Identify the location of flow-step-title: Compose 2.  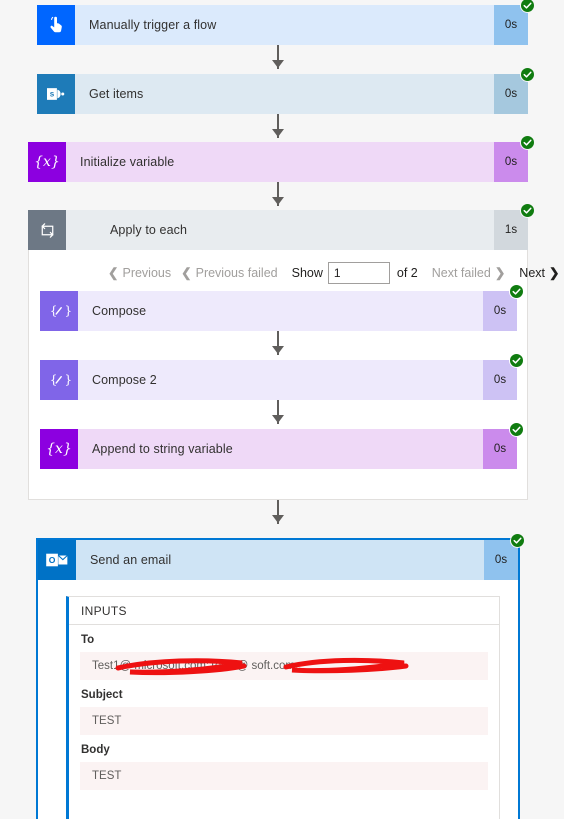
(280, 380).